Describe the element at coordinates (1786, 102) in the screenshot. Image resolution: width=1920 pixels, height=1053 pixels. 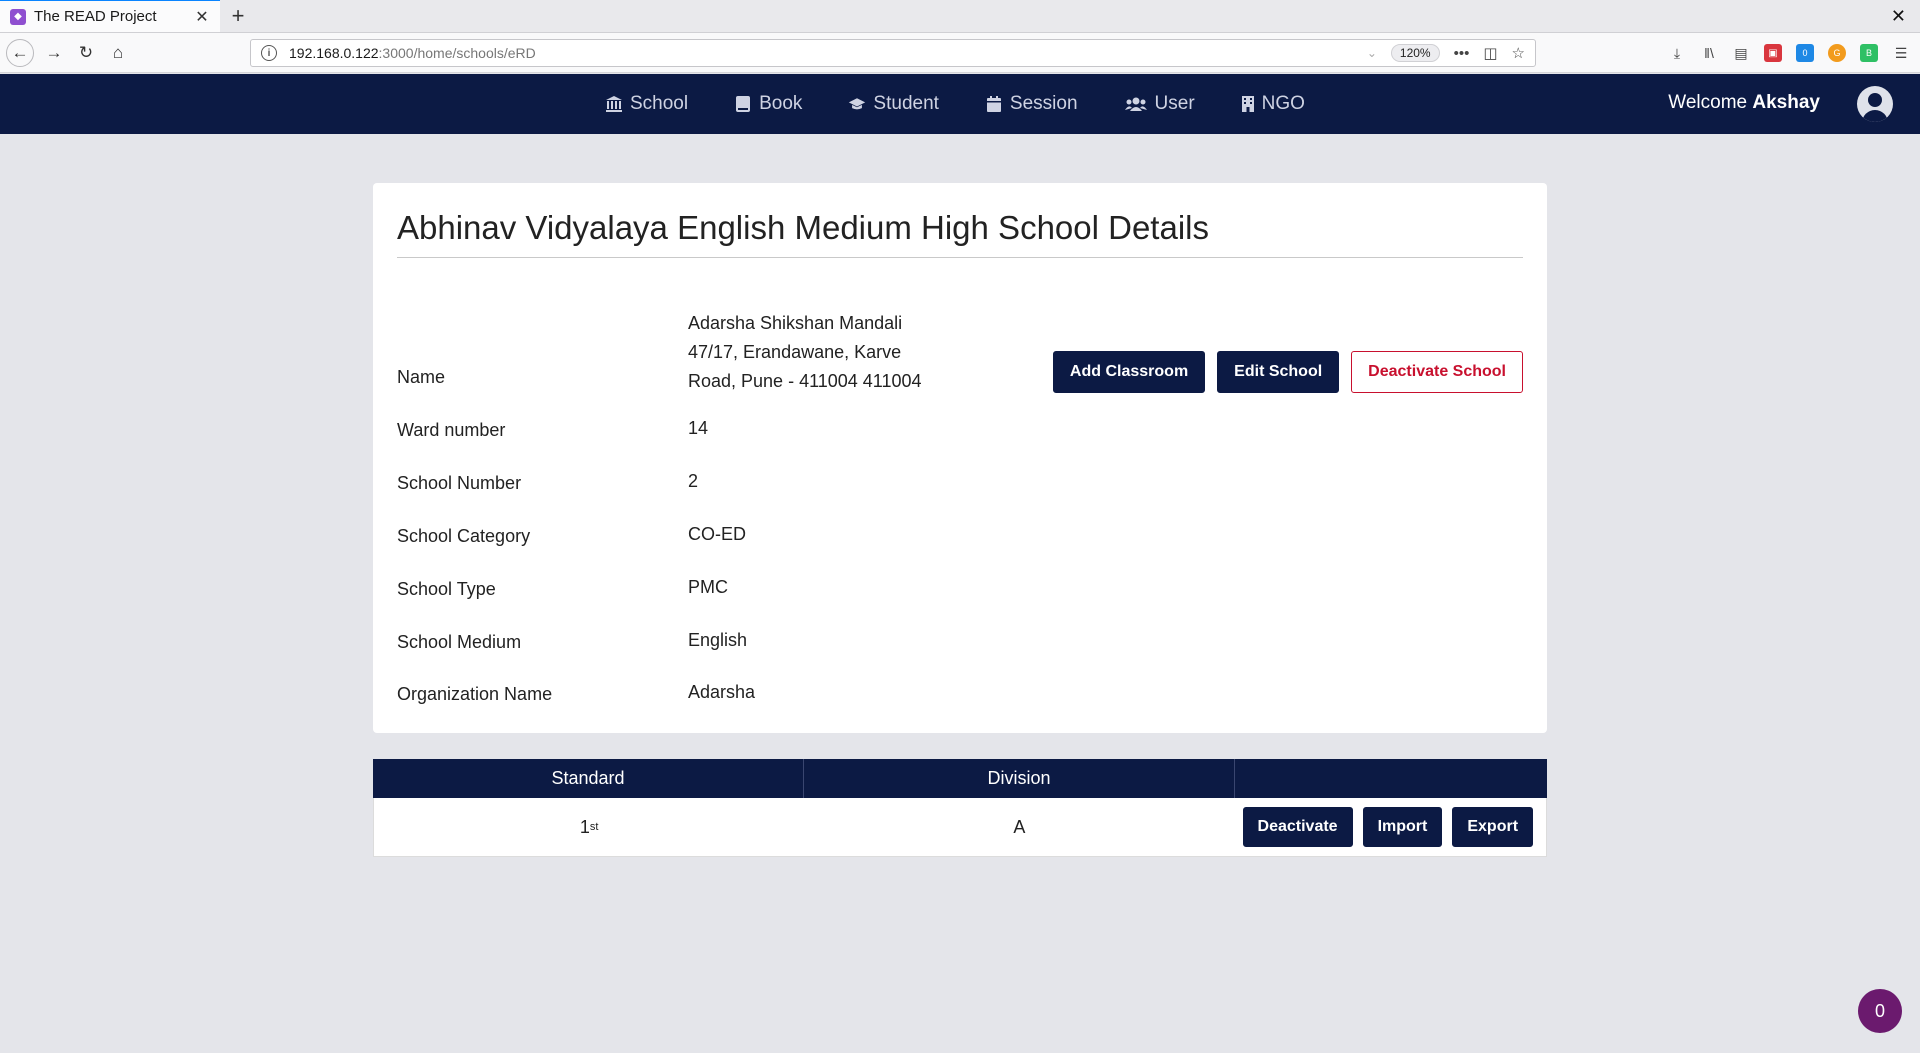
I see `username: Akshay` at that location.